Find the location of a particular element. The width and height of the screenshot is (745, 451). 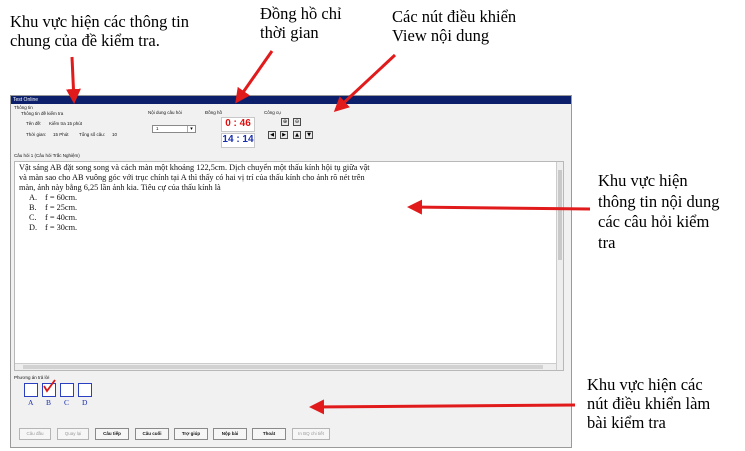

arrow-to-control-area is located at coordinates (442, 407).